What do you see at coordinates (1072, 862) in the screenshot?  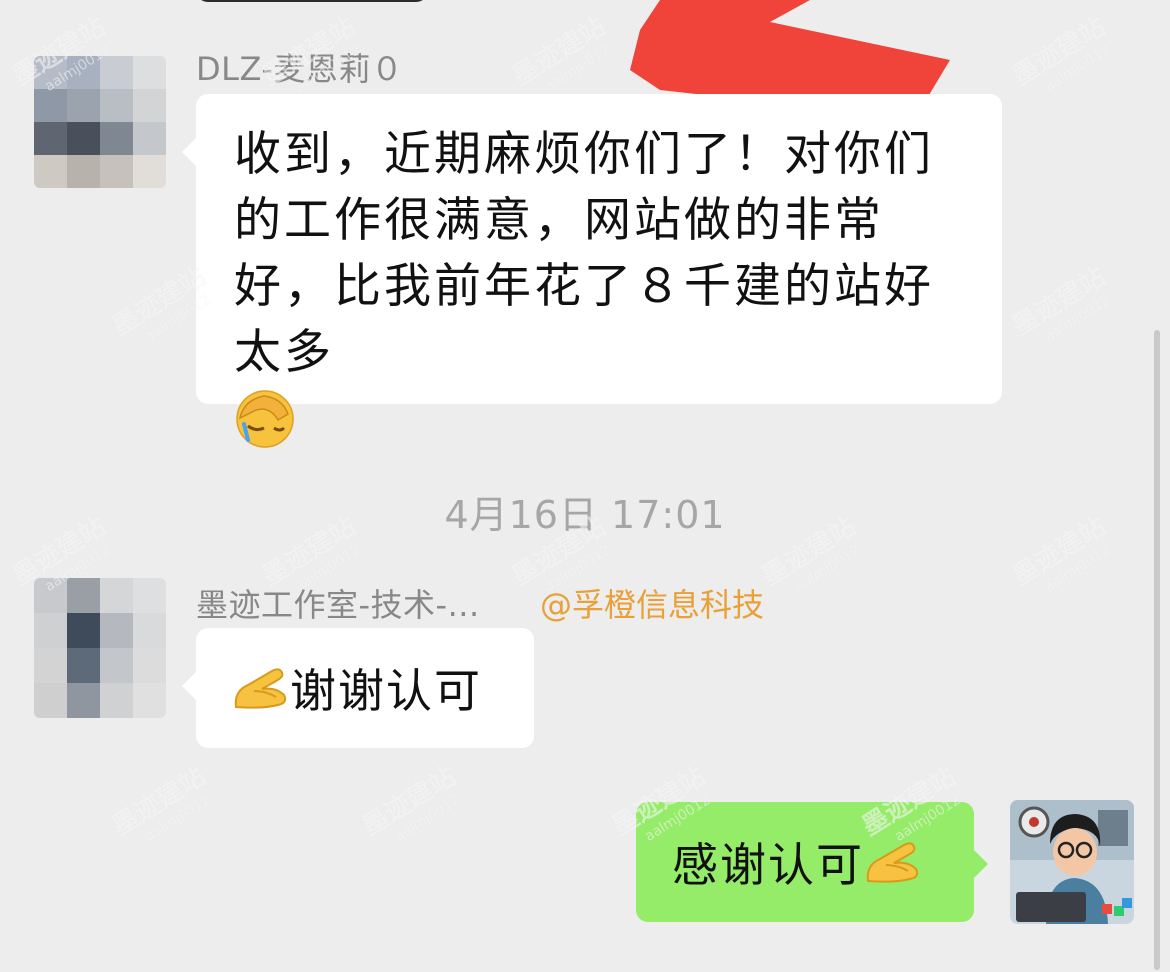 I see `self-avatar` at bounding box center [1072, 862].